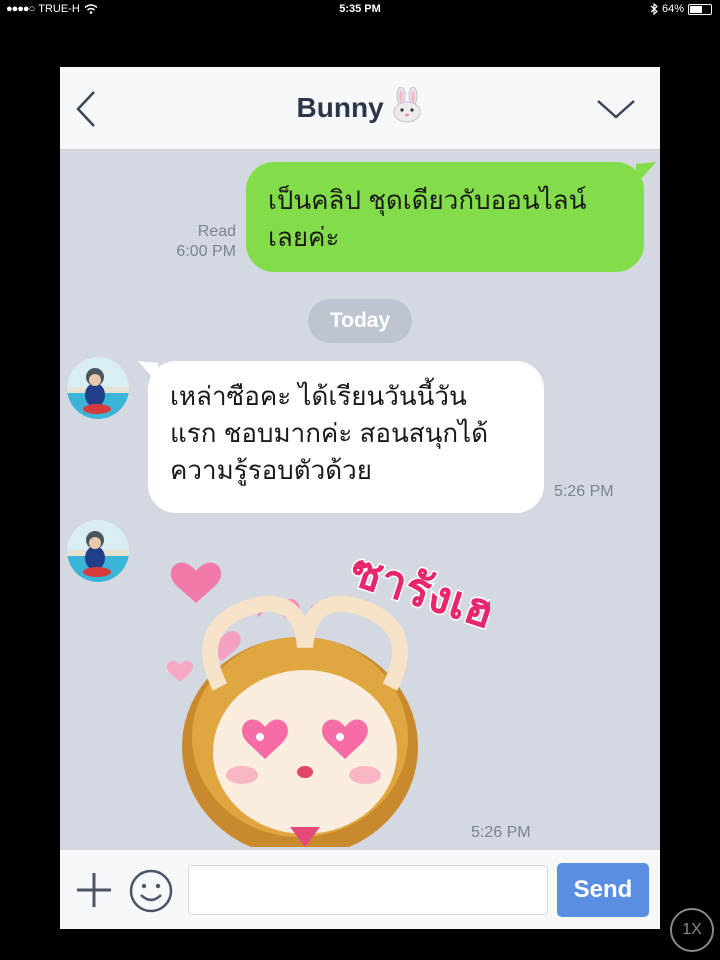 This screenshot has height=960, width=720. Describe the element at coordinates (151, 891) in the screenshot. I see `emoji-icon` at that location.